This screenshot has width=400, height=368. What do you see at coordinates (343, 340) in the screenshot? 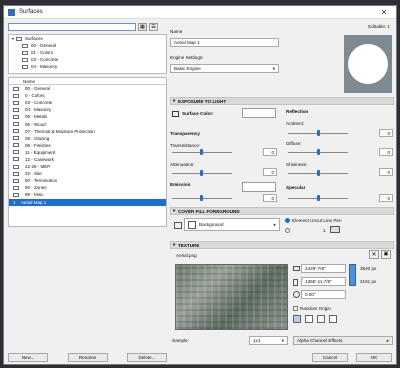
I see `alpha-channel-effects: Alpha Channel Effects ▸` at bounding box center [343, 340].